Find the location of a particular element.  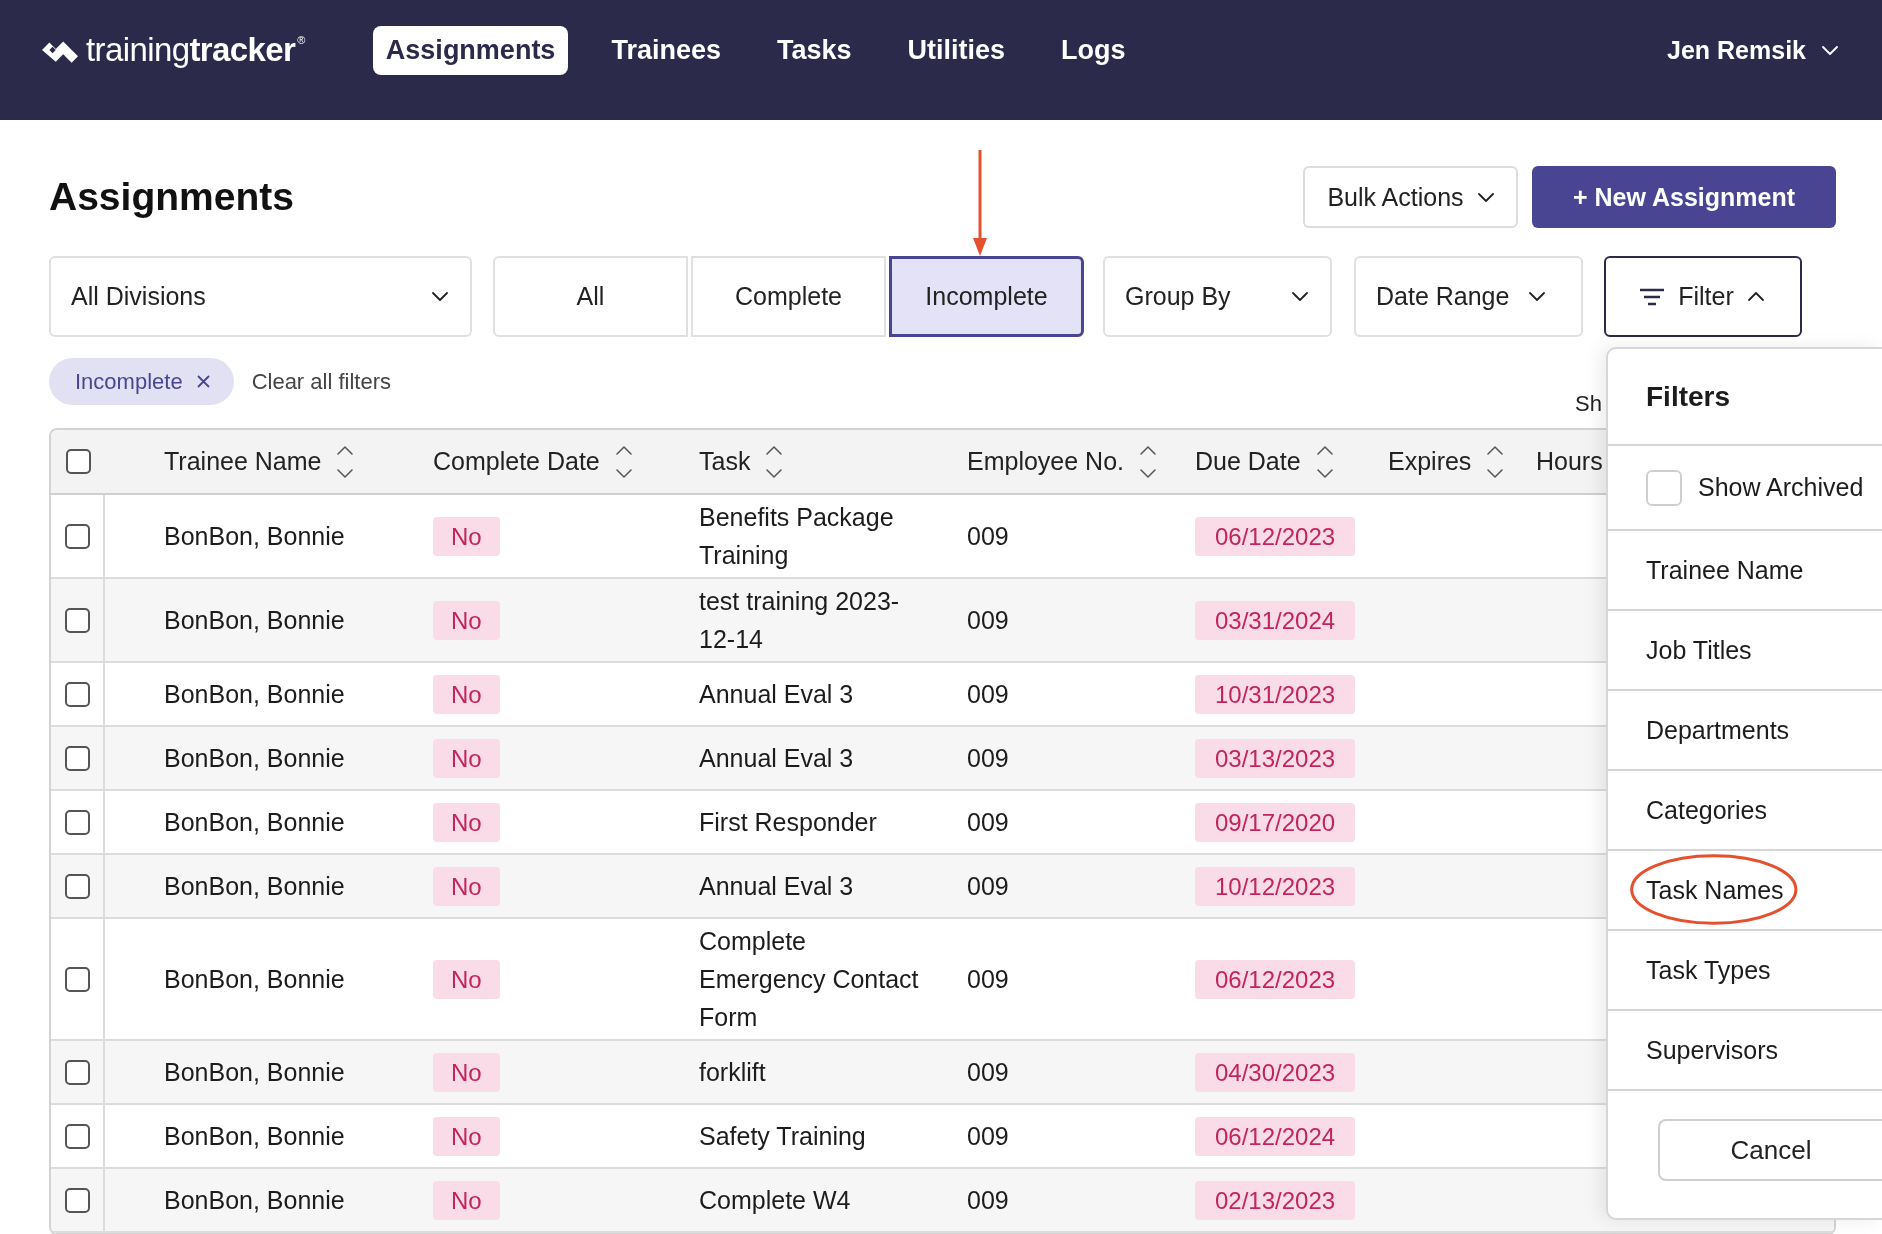

filter-option: Task Names is located at coordinates (1745, 891).